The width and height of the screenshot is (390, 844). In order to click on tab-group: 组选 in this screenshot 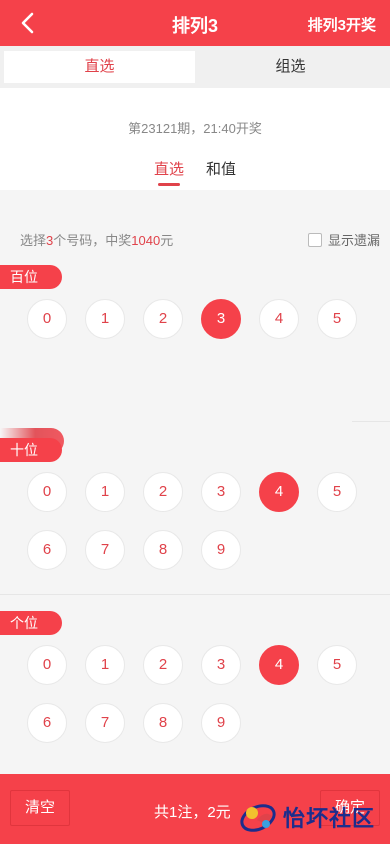, I will do `click(290, 67)`.